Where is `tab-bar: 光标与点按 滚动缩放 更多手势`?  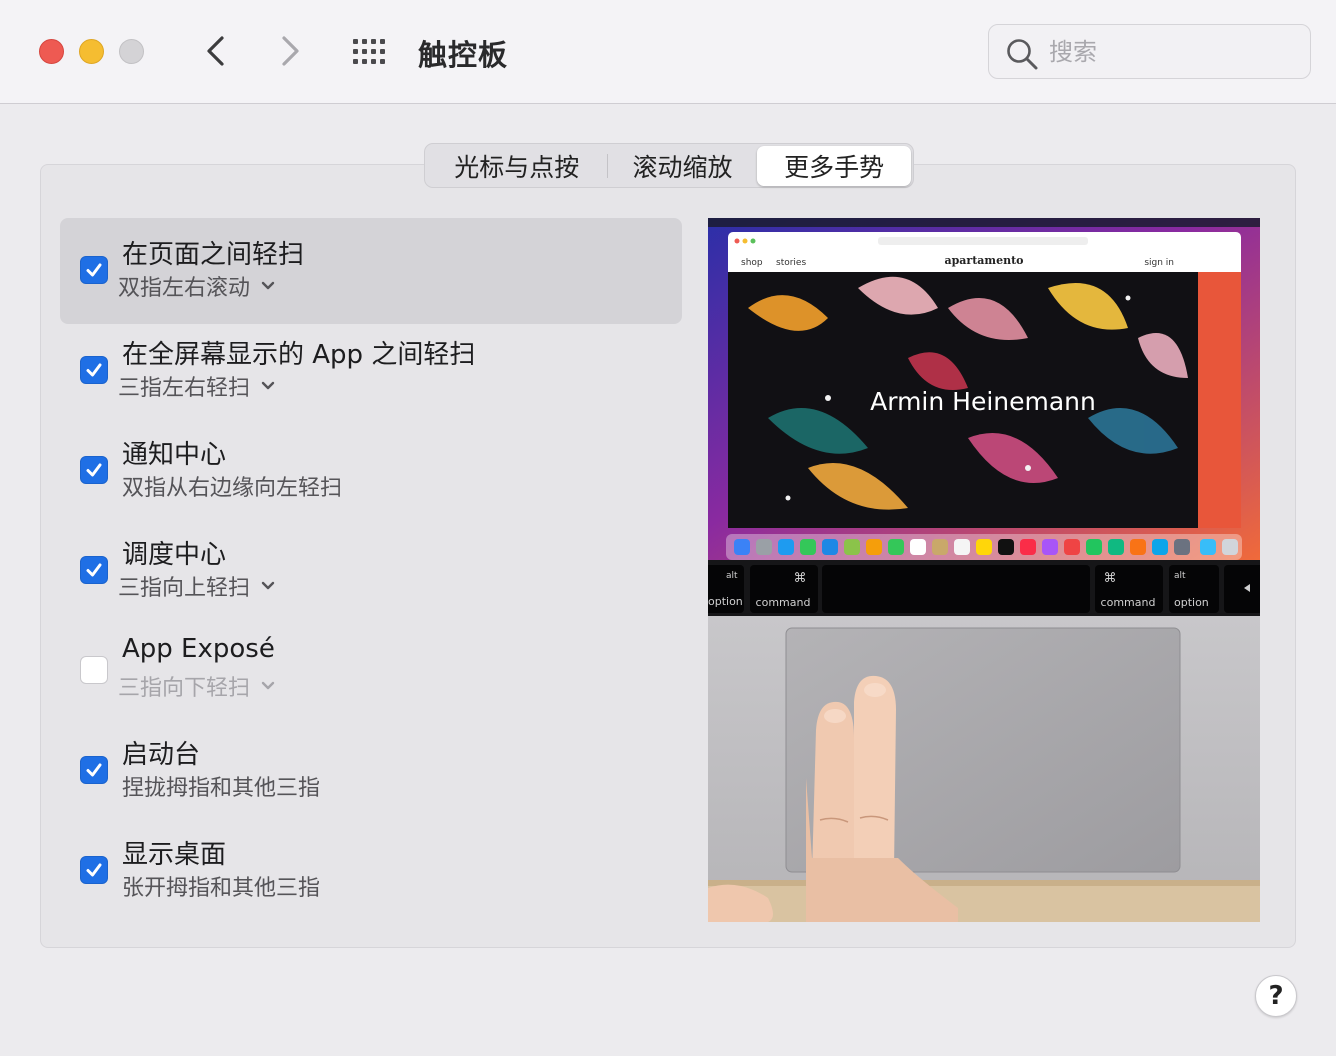
tab-bar: 光标与点按 滚动缩放 更多手势 is located at coordinates (669, 165).